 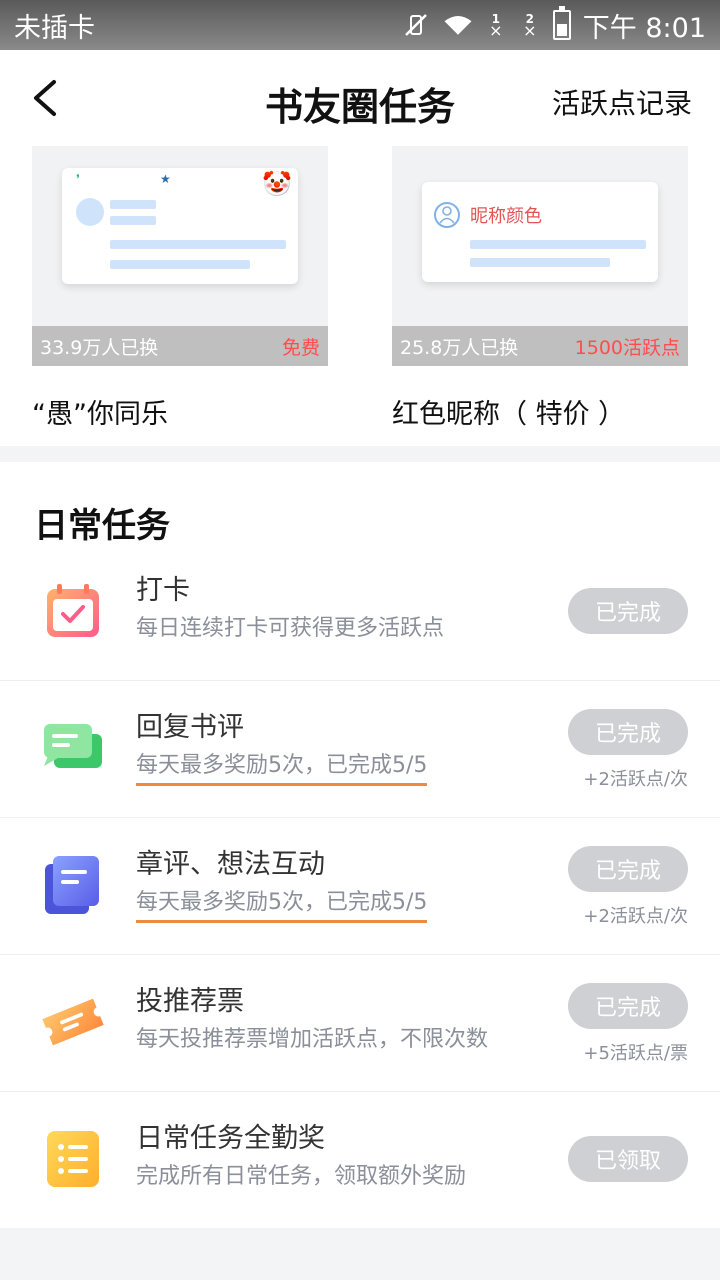 I want to click on star-icon: ★, so click(x=165, y=179).